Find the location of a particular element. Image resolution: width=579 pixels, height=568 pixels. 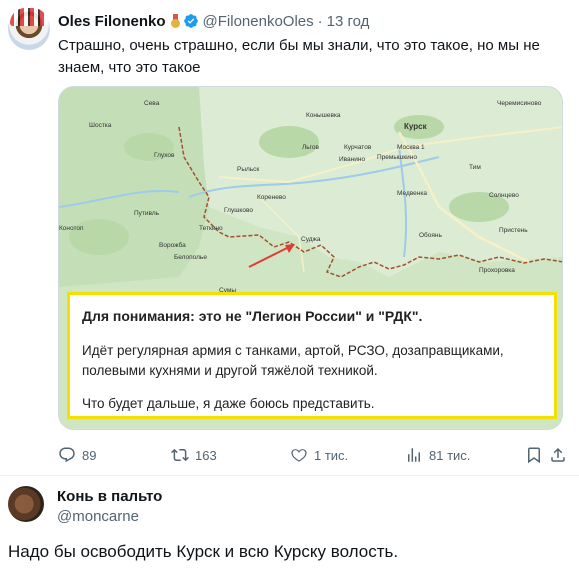

map-label-shostka: Шостка is located at coordinates (100, 125).